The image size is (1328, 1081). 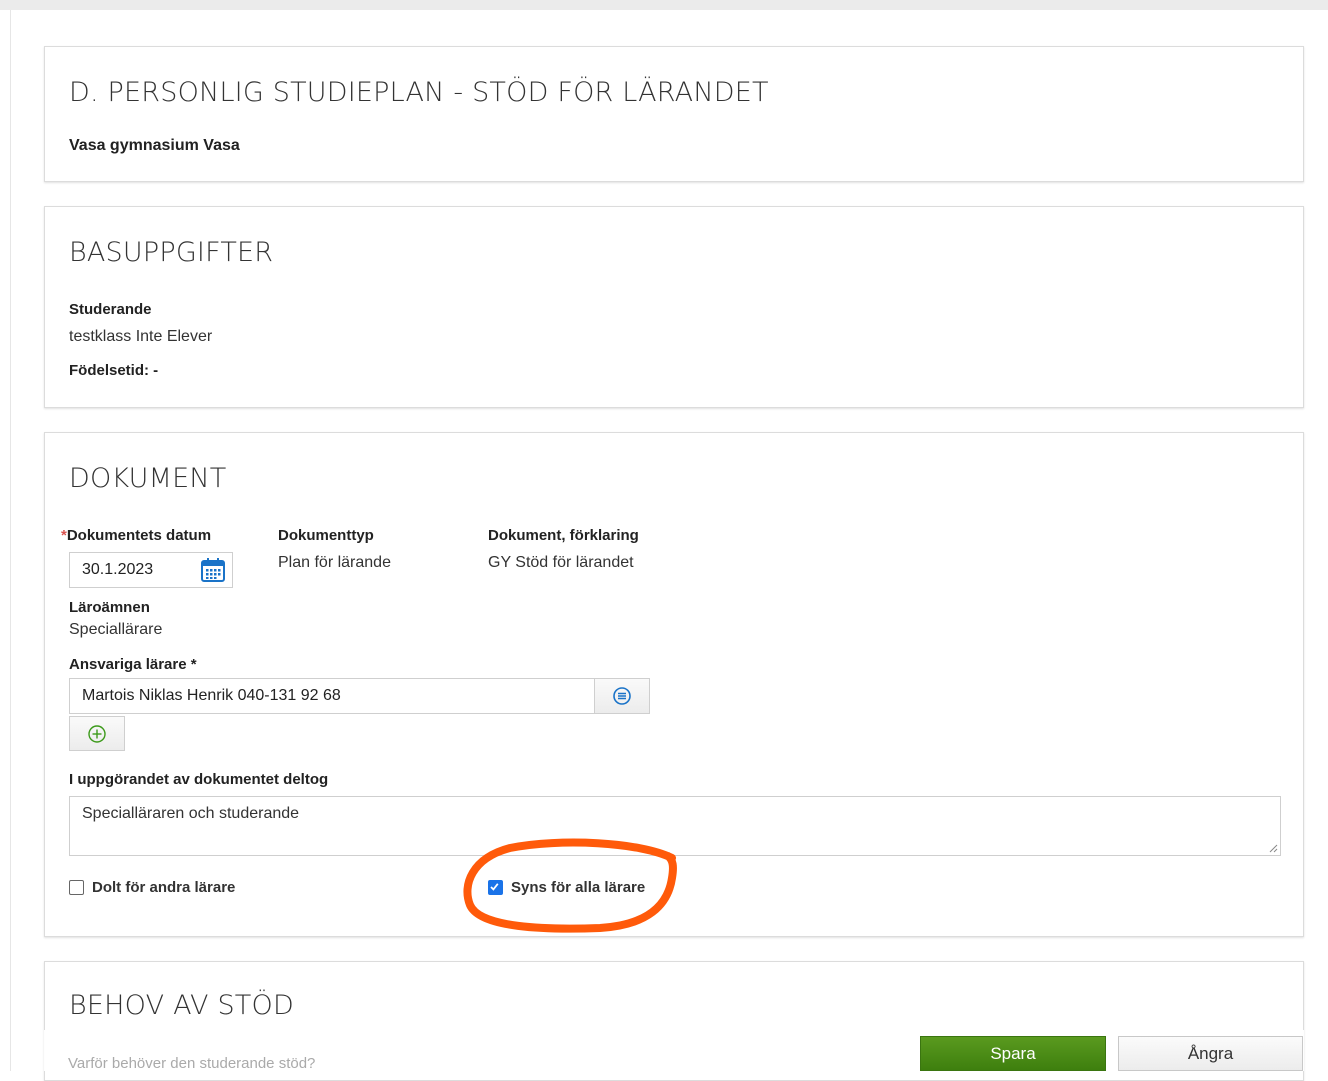 What do you see at coordinates (191, 813) in the screenshot?
I see `participants-value: Specialläraren och studerande` at bounding box center [191, 813].